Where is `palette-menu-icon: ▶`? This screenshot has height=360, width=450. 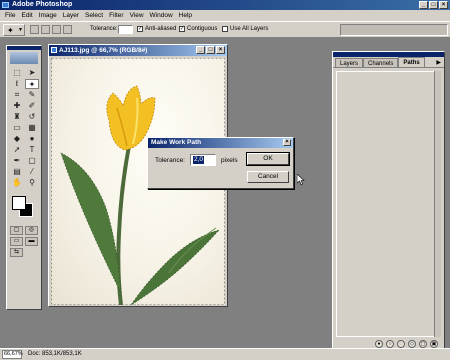
palette-menu-icon: ▶ is located at coordinates (438, 62).